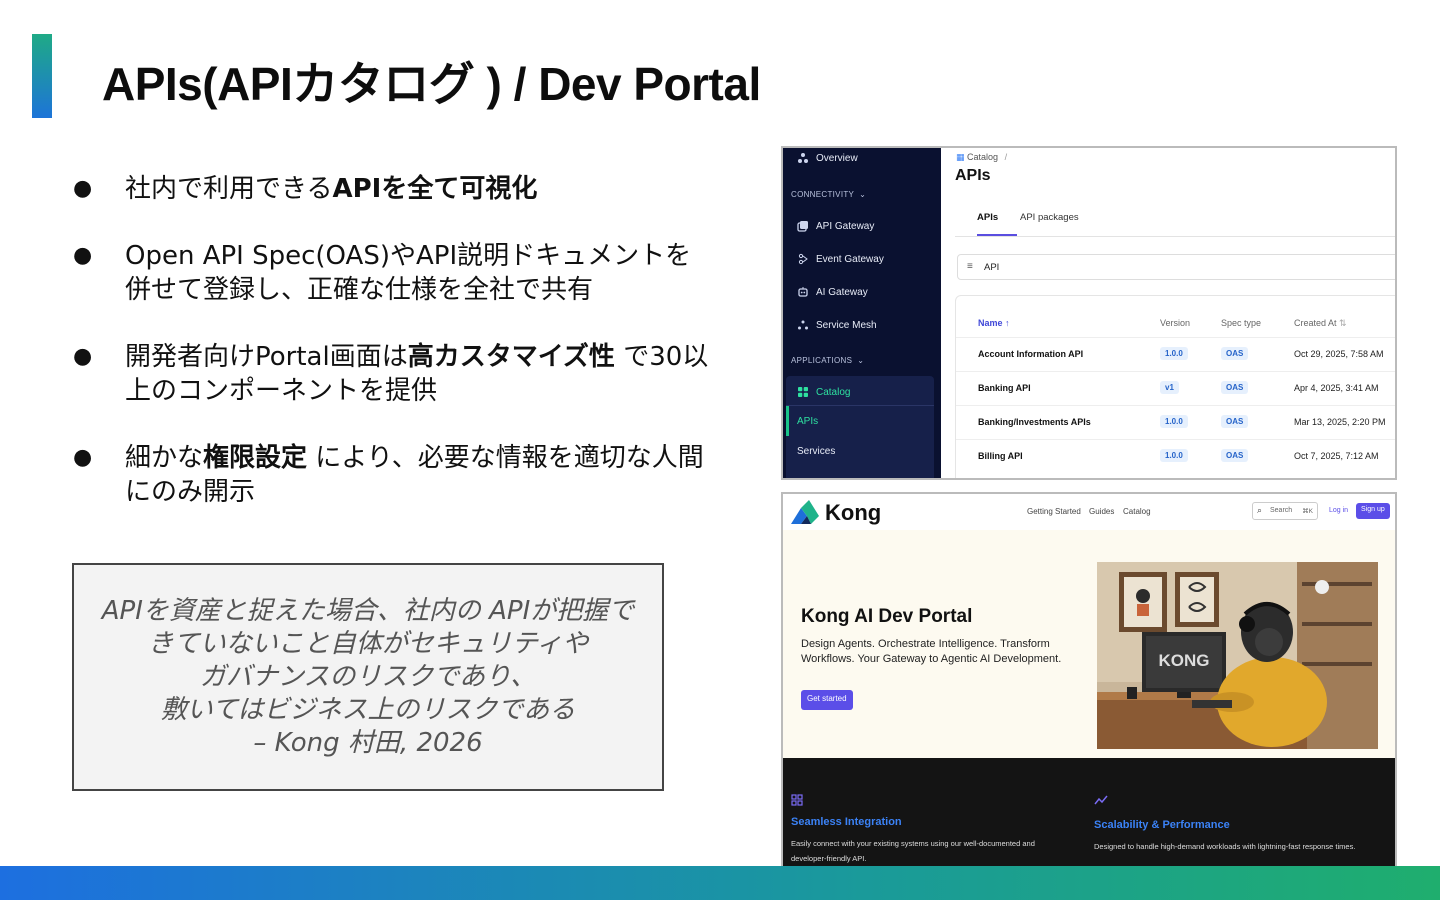 The width and height of the screenshot is (1440, 900). What do you see at coordinates (1034, 422) in the screenshot?
I see `api-name: Banking/Investments APIs` at bounding box center [1034, 422].